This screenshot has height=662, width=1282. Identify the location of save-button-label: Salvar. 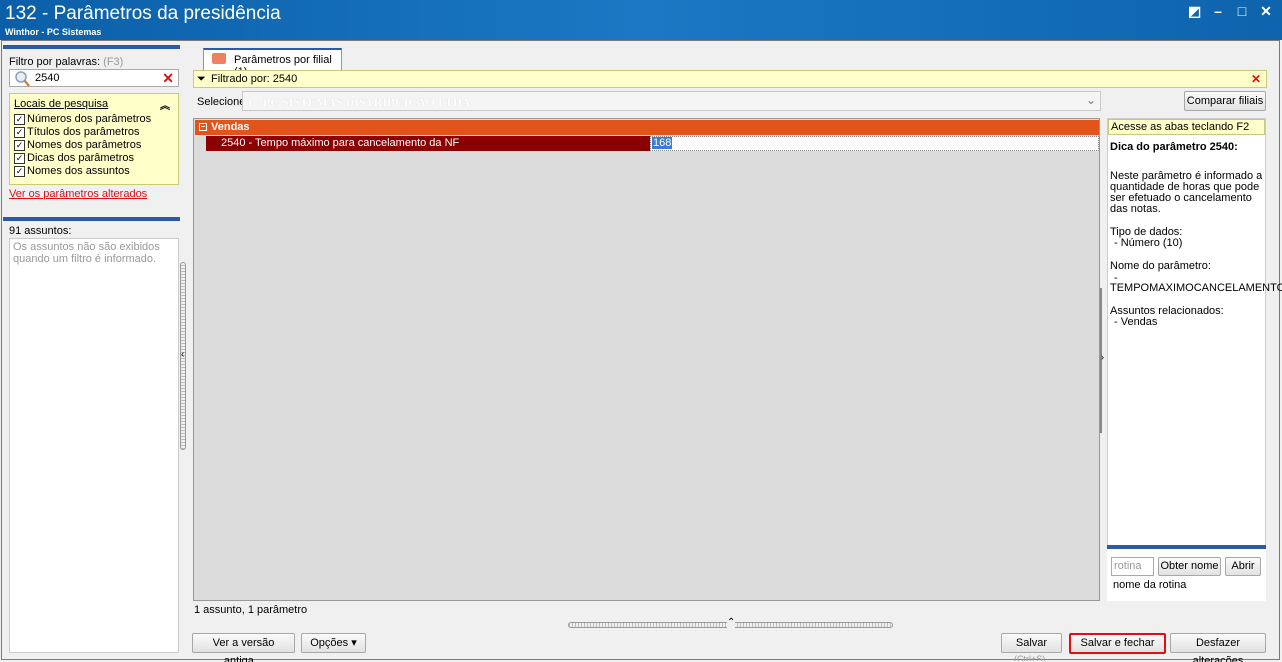
(1031, 643).